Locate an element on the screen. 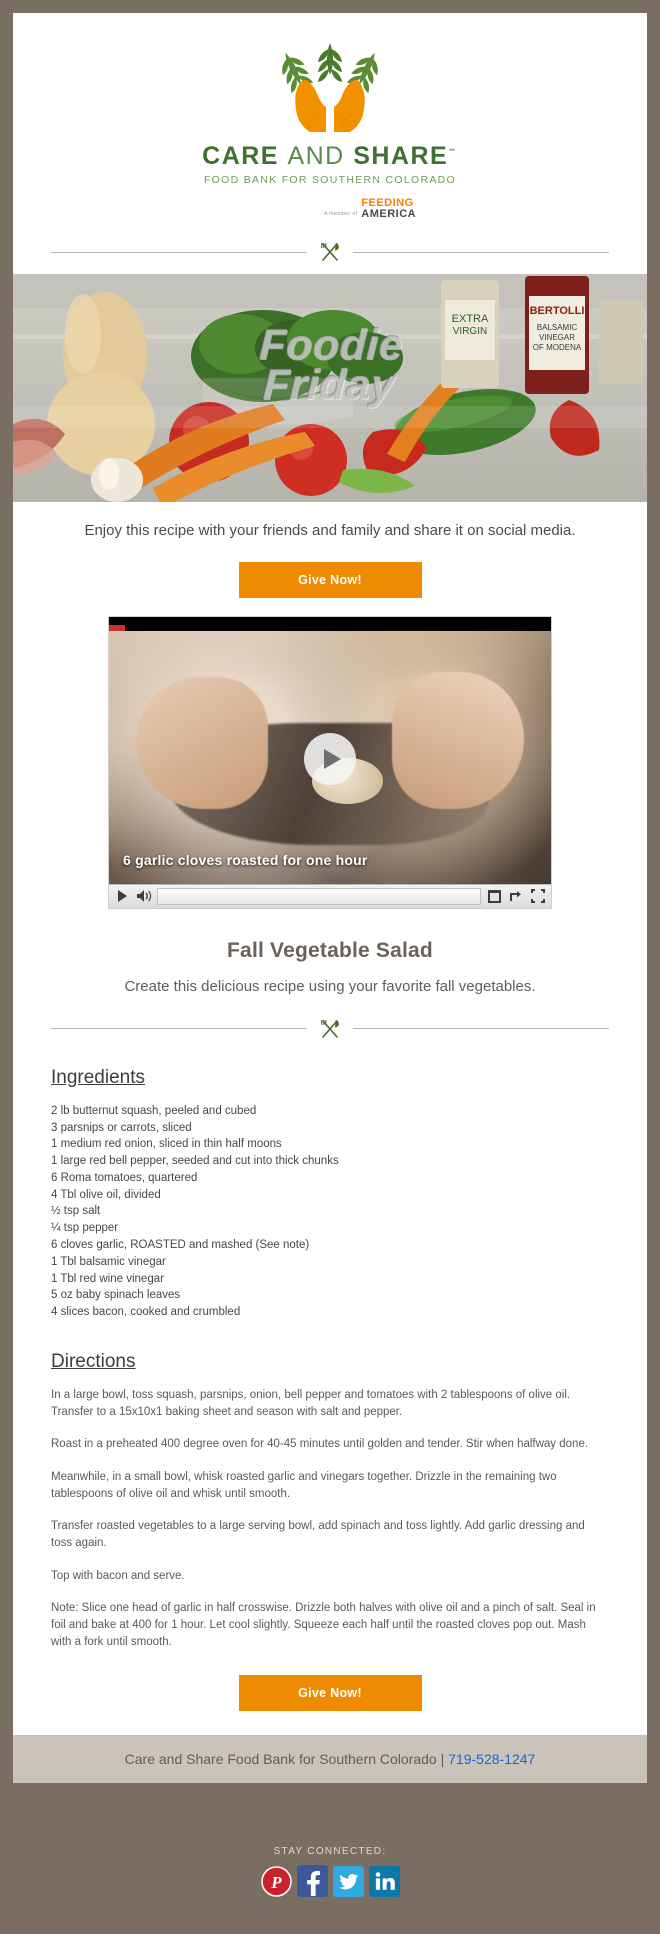 This screenshot has height=1934, width=660. list-item: 5 oz baby spinach leaves is located at coordinates (116, 1295).